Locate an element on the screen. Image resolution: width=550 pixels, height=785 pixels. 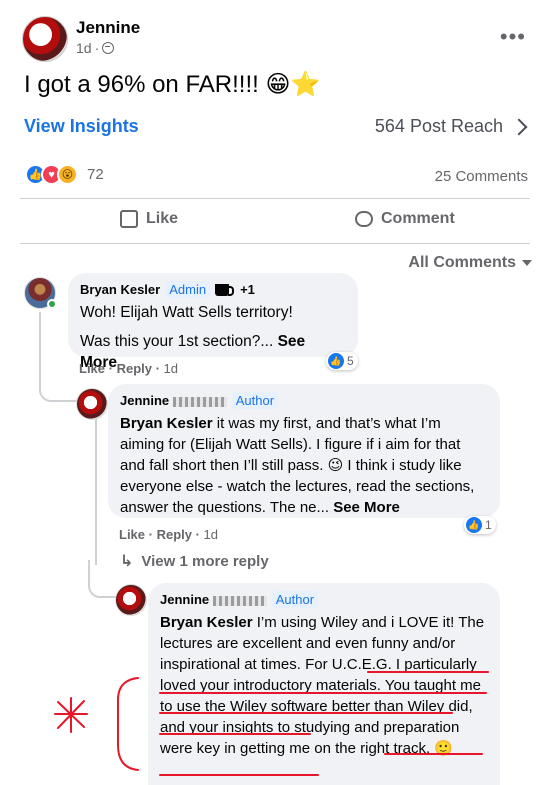
annotation-overlay is located at coordinates (271, 723).